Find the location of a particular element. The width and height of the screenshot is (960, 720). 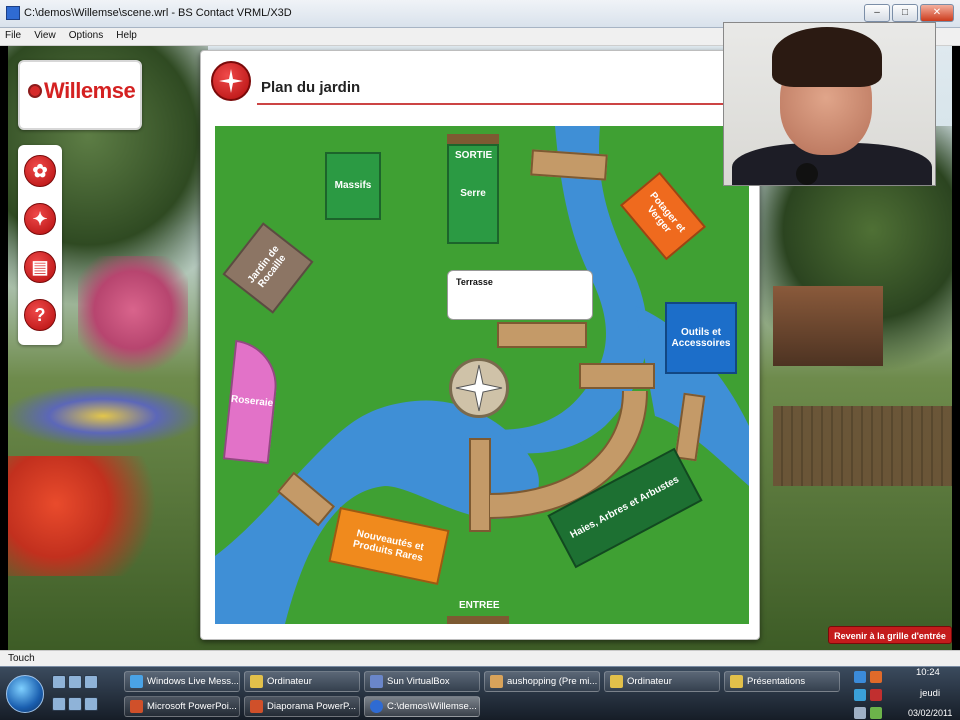

title-divider is located at coordinates (492, 104).